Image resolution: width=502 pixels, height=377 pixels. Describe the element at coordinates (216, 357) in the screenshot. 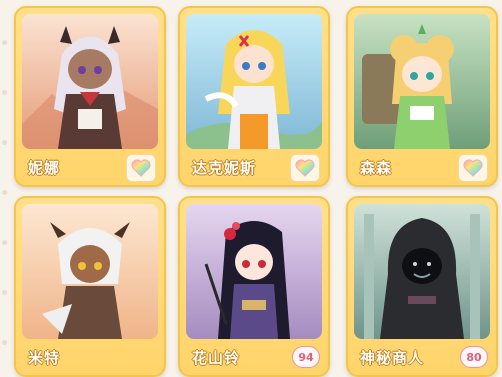

I see `character-name: 花山铃` at that location.